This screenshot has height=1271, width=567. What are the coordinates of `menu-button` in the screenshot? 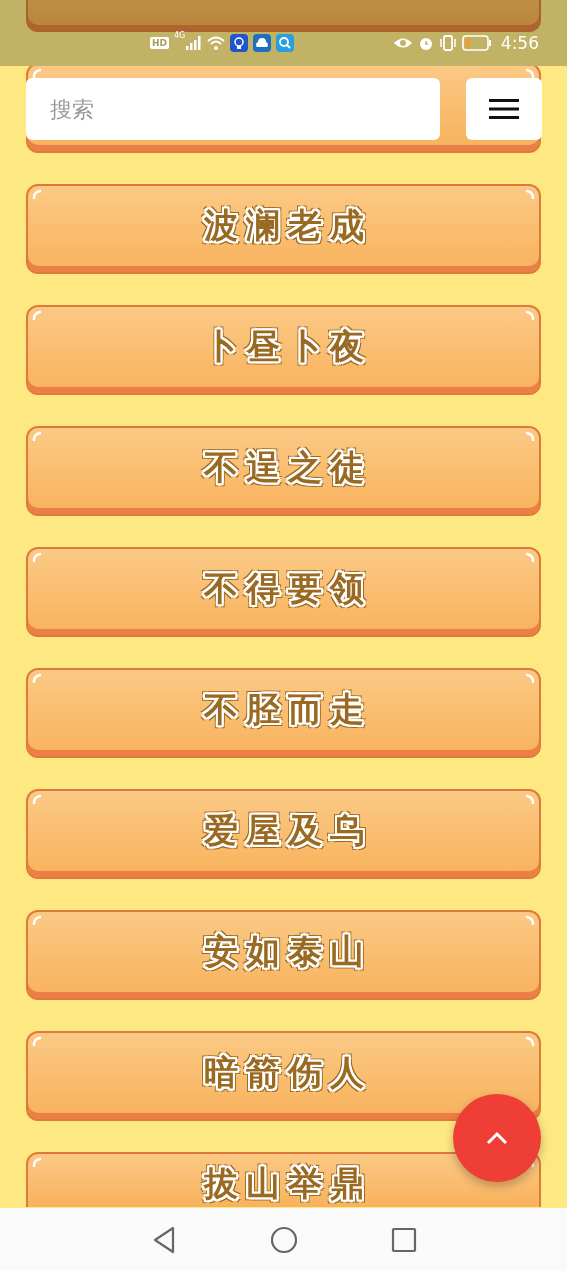 It's located at (504, 109).